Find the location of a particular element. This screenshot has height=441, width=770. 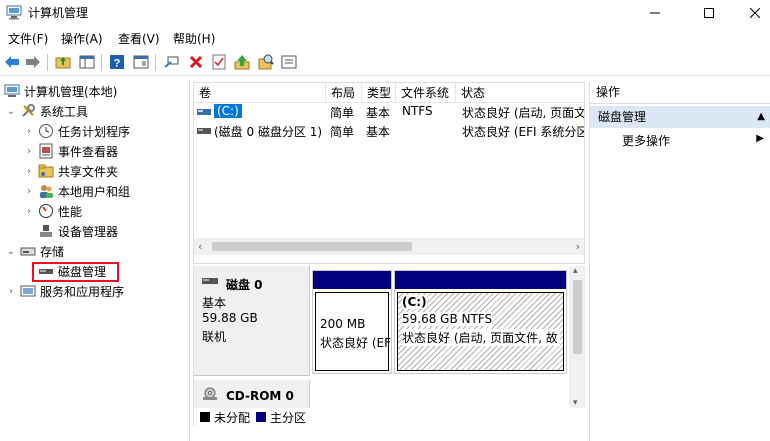

tree-item-label: 存储 is located at coordinates (52, 251).